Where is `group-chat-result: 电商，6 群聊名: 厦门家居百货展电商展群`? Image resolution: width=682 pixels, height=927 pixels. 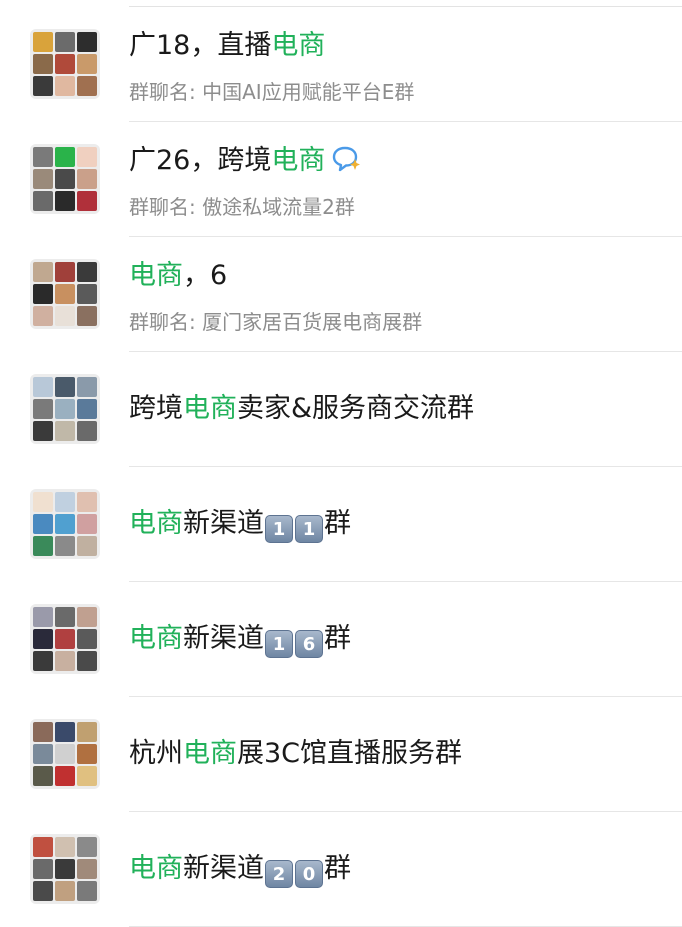
group-chat-result: 电商，6 群聊名: 厦门家居百货展电商展群 is located at coordinates (341, 294).